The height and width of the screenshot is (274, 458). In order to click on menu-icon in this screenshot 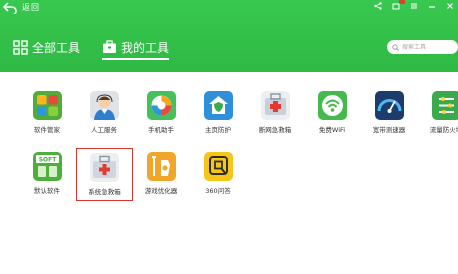, I will do `click(413, 6)`.